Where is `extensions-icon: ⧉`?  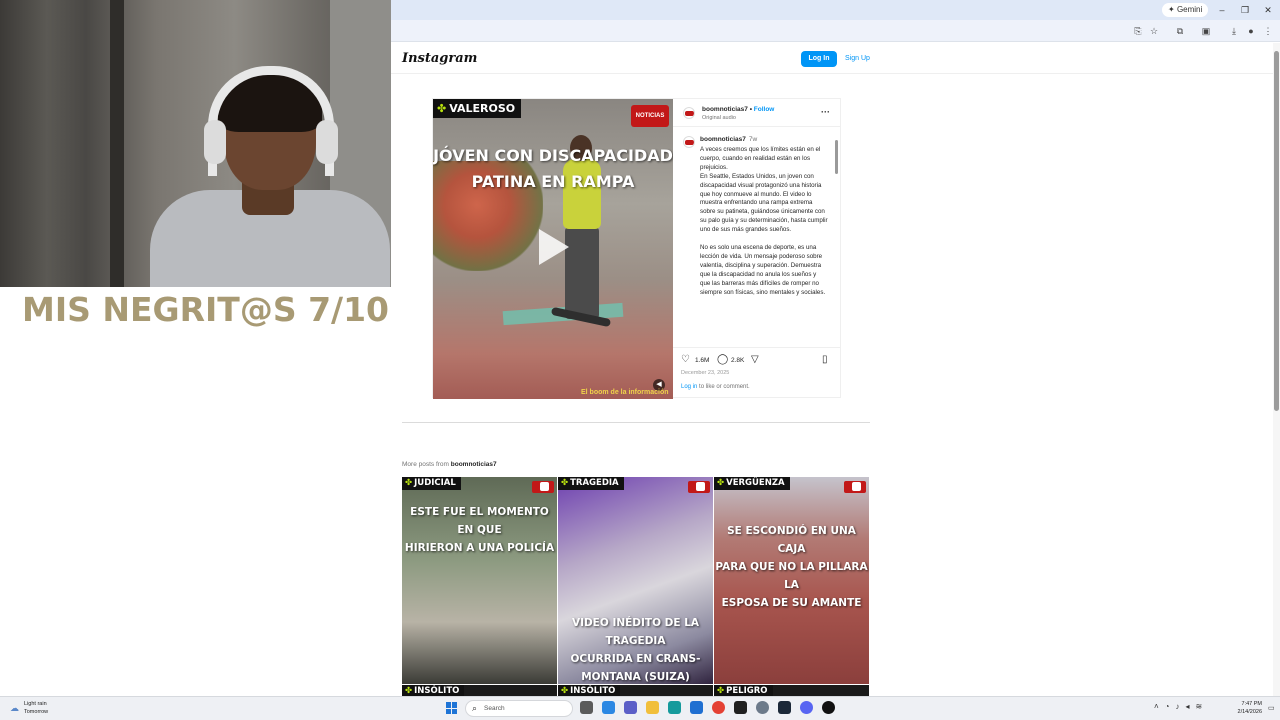
extensions-icon: ⧉ is located at coordinates (1180, 31).